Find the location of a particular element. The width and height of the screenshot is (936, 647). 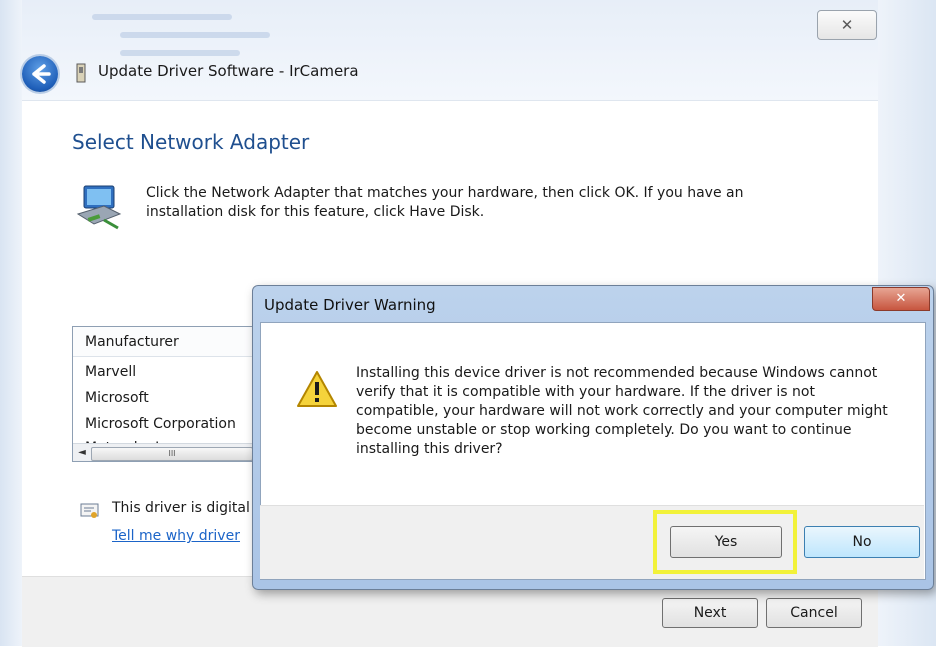

dialog-close-button: ✕ is located at coordinates (901, 299).